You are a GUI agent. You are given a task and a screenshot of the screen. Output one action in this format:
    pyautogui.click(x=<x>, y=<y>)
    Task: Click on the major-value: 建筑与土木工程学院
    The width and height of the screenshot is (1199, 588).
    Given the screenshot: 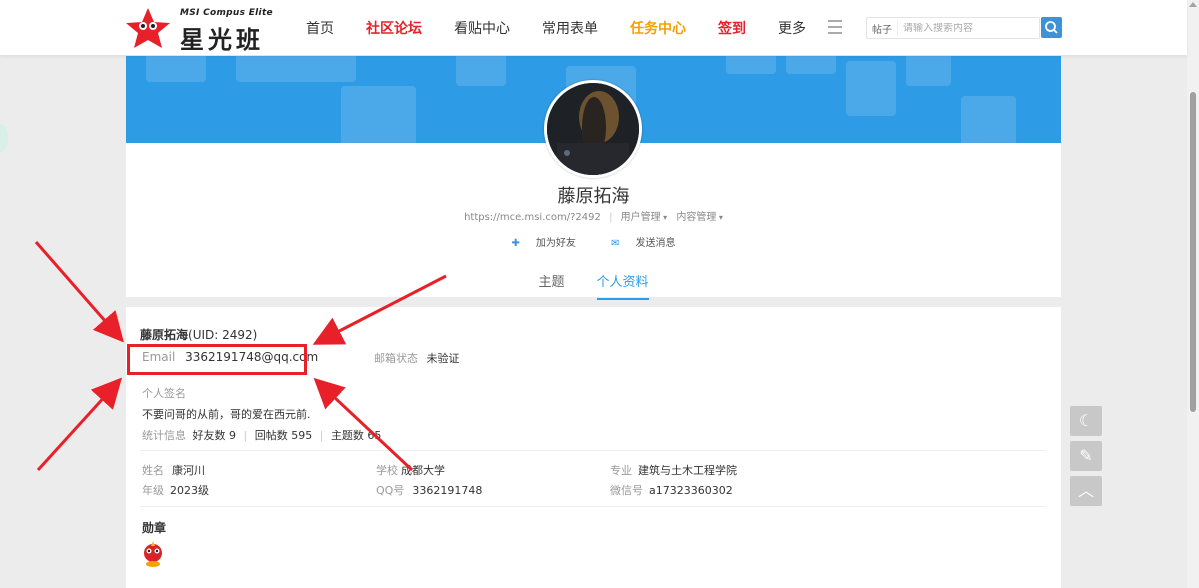 What is the action you would take?
    pyautogui.click(x=687, y=470)
    